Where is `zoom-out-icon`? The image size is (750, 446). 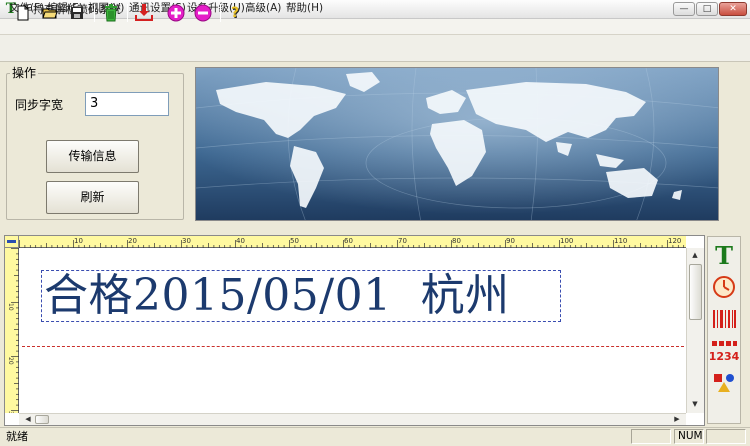 zoom-out-icon is located at coordinates (203, 13).